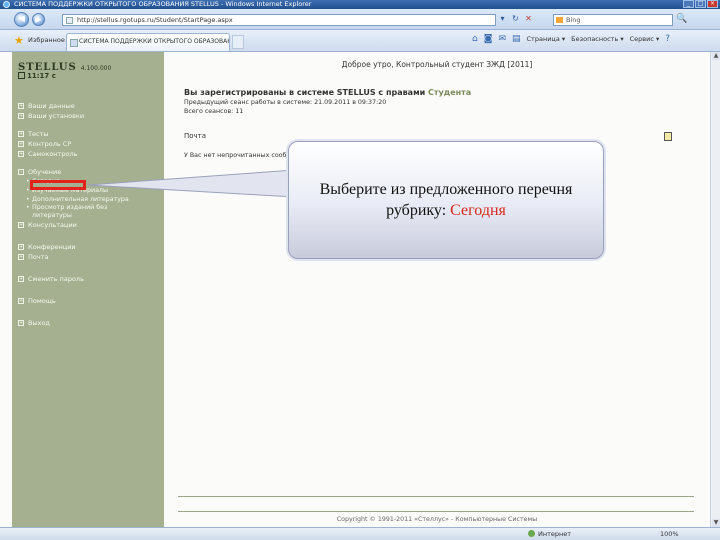  I want to click on close-button: ×, so click(712, 4).